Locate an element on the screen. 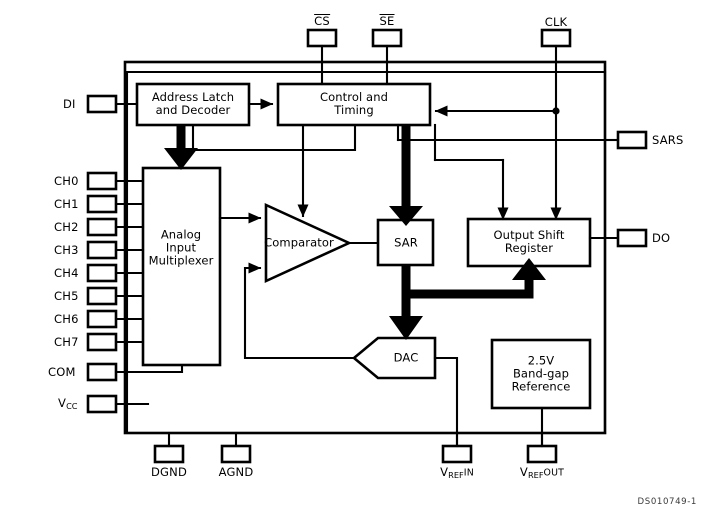 This screenshot has width=711, height=517. pin-label-ch4: CH4 is located at coordinates (66, 273).